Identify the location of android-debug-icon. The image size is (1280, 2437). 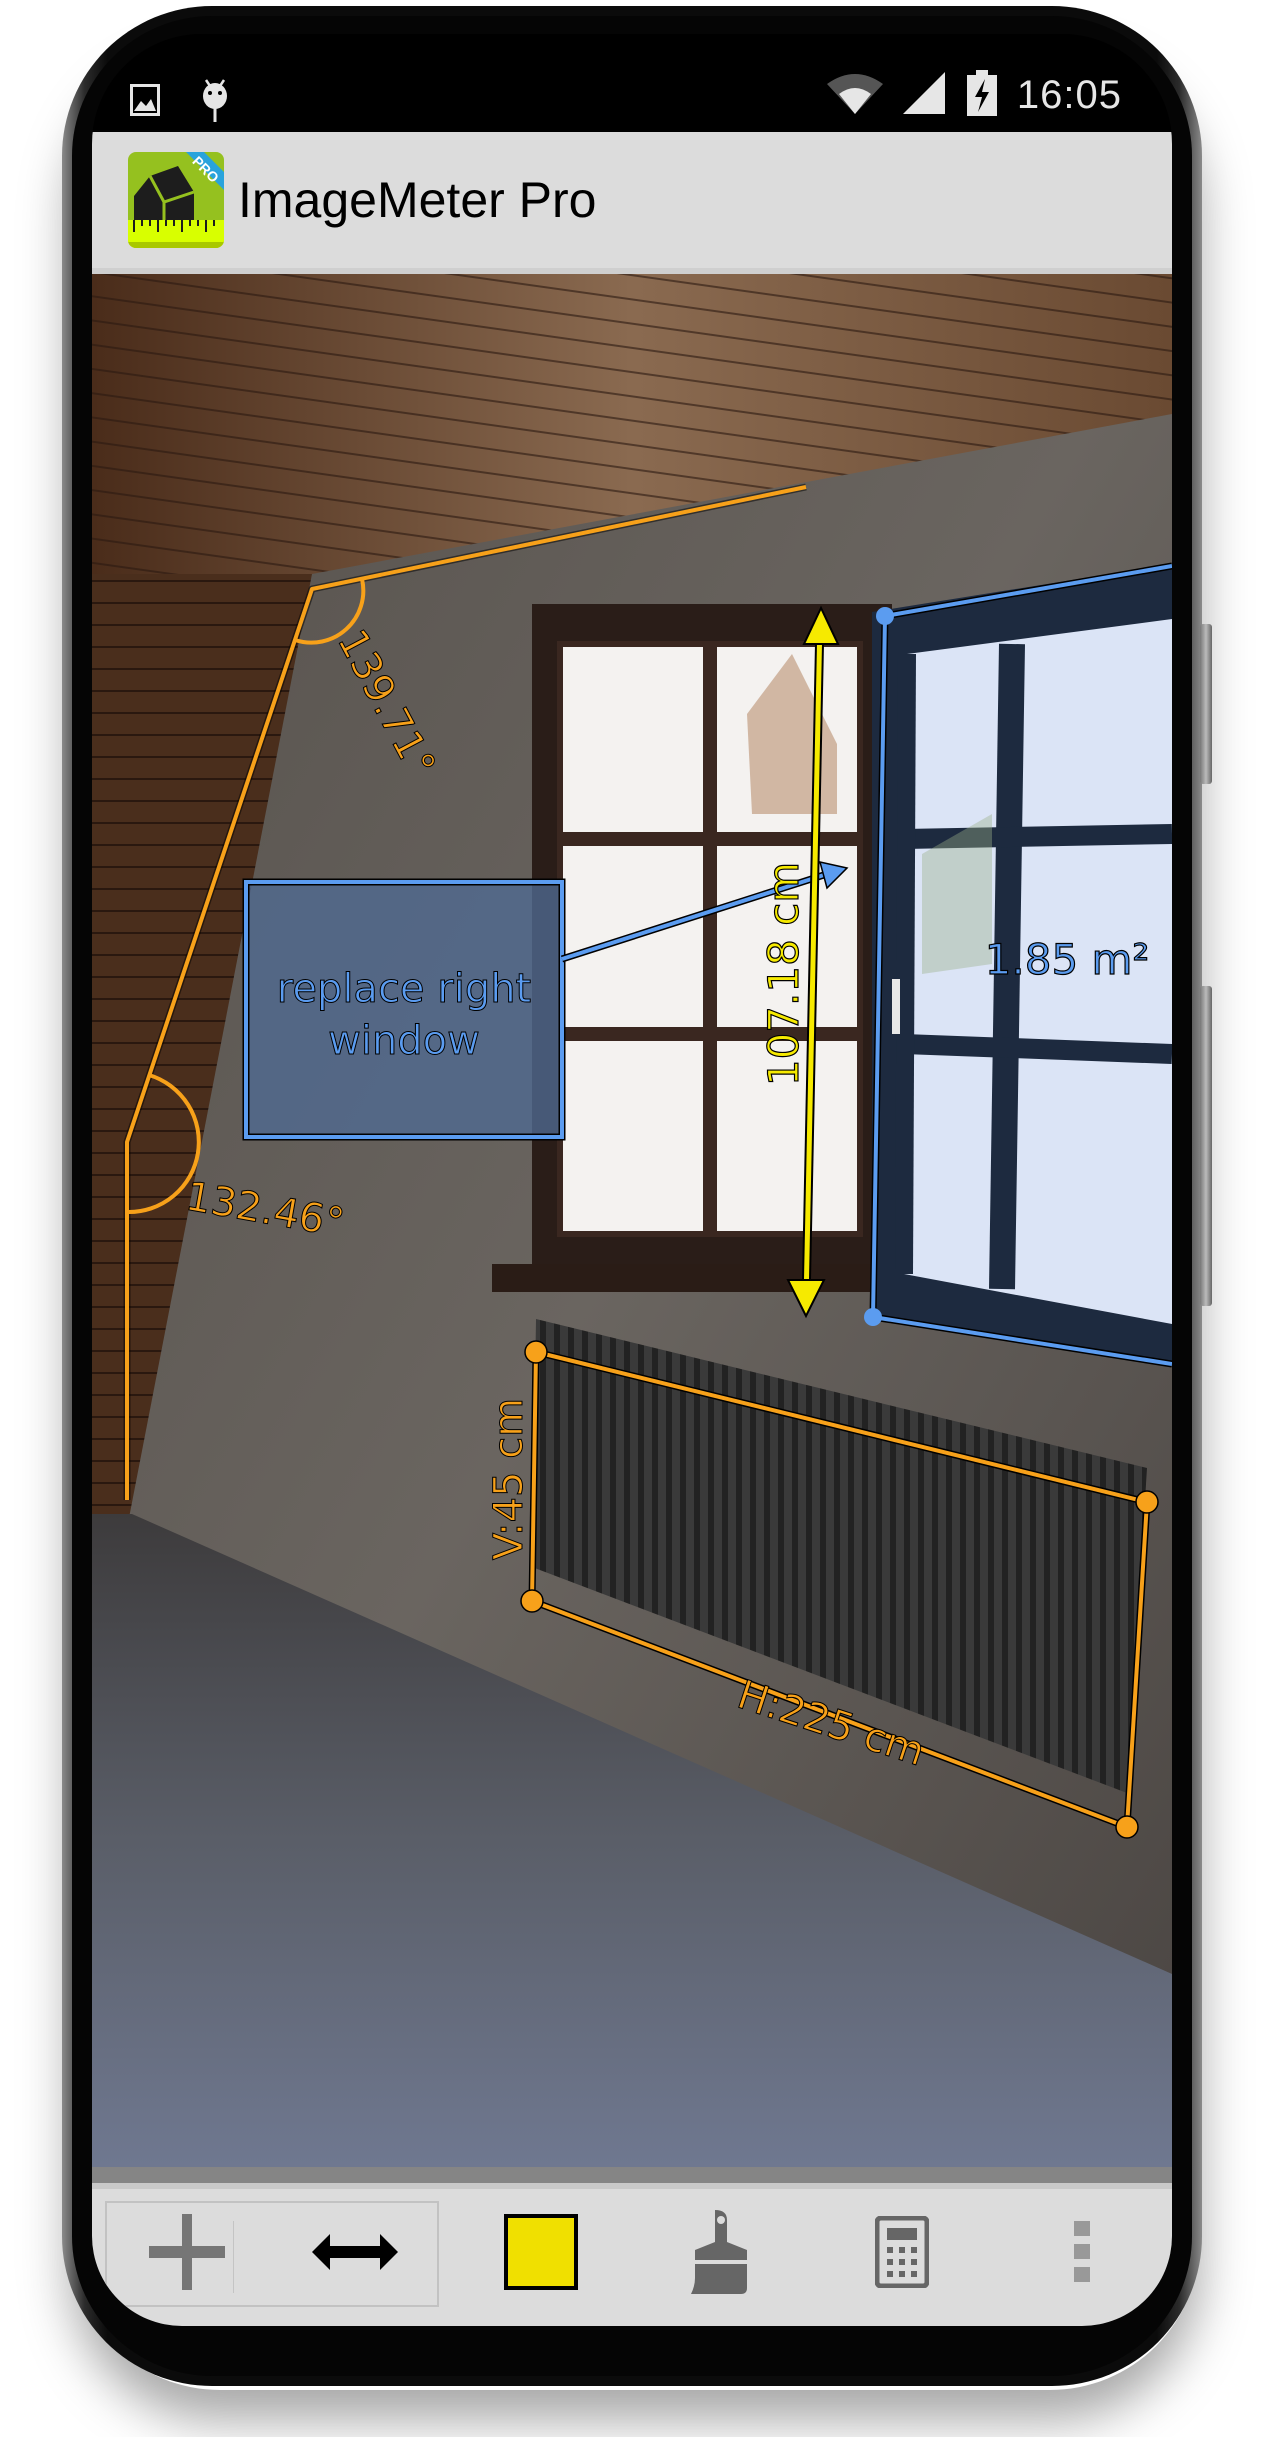
(215, 102).